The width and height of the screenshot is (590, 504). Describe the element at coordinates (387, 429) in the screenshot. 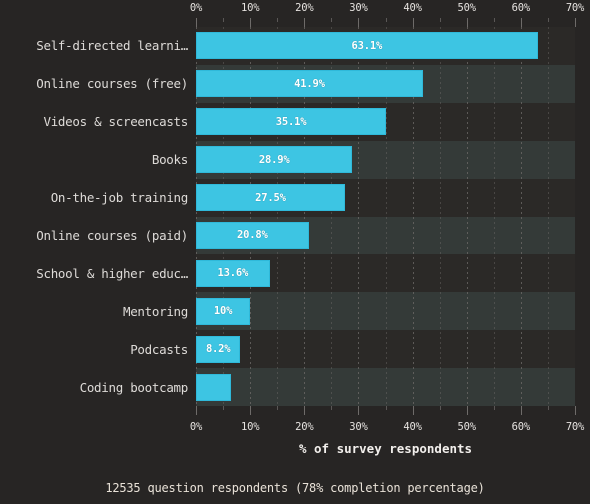

I see `x-axis-ticklabels-bottom: 0% 10% 20% 30% 40% 50% 60% 70%` at that location.